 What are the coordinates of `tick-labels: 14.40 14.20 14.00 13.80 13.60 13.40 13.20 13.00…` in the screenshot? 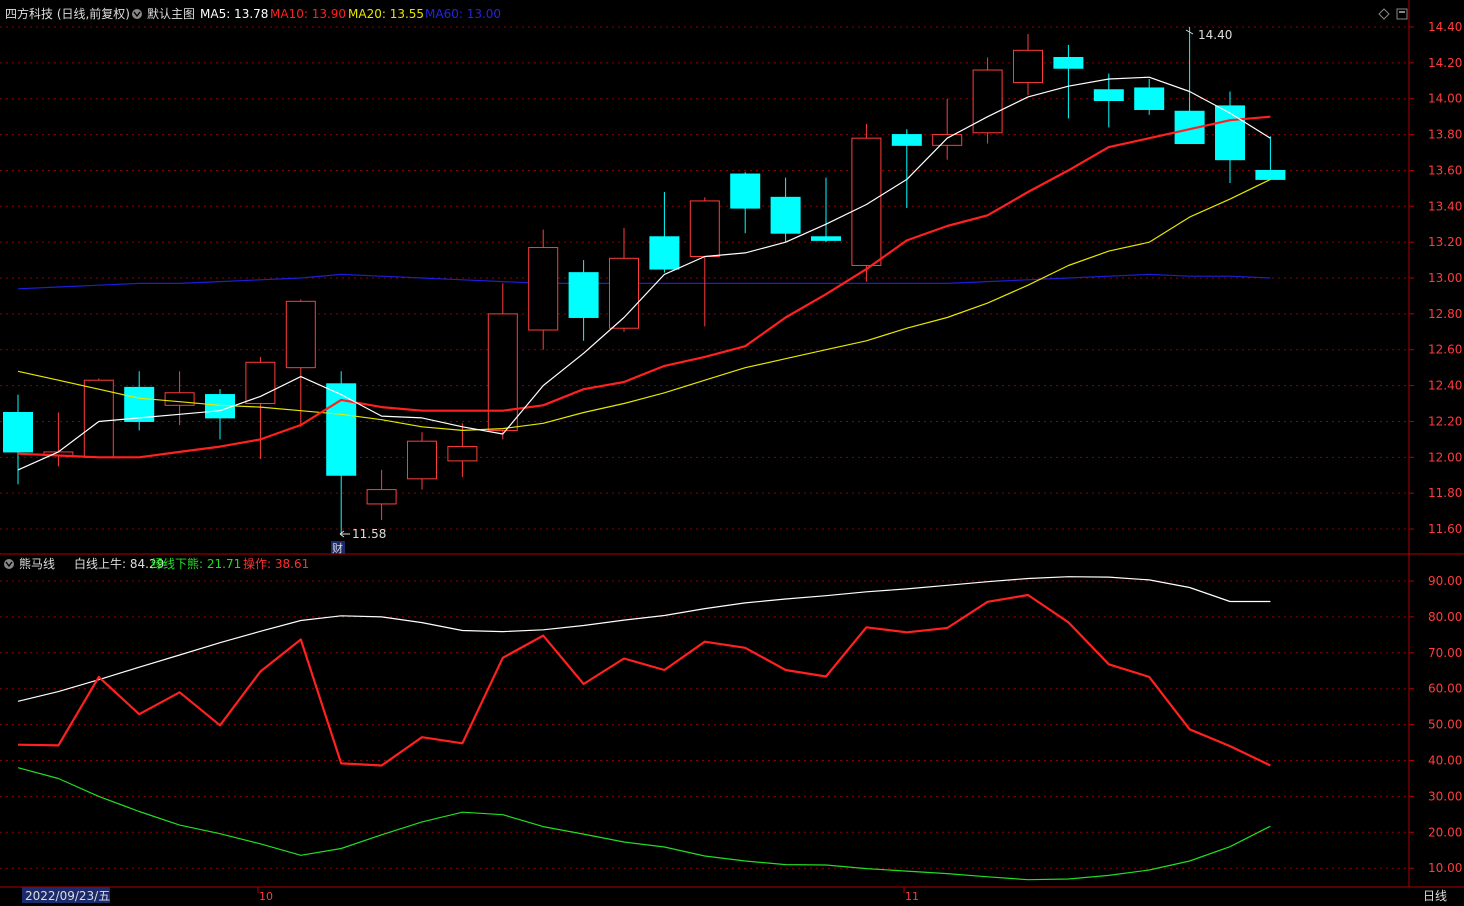 It's located at (1445, 447).